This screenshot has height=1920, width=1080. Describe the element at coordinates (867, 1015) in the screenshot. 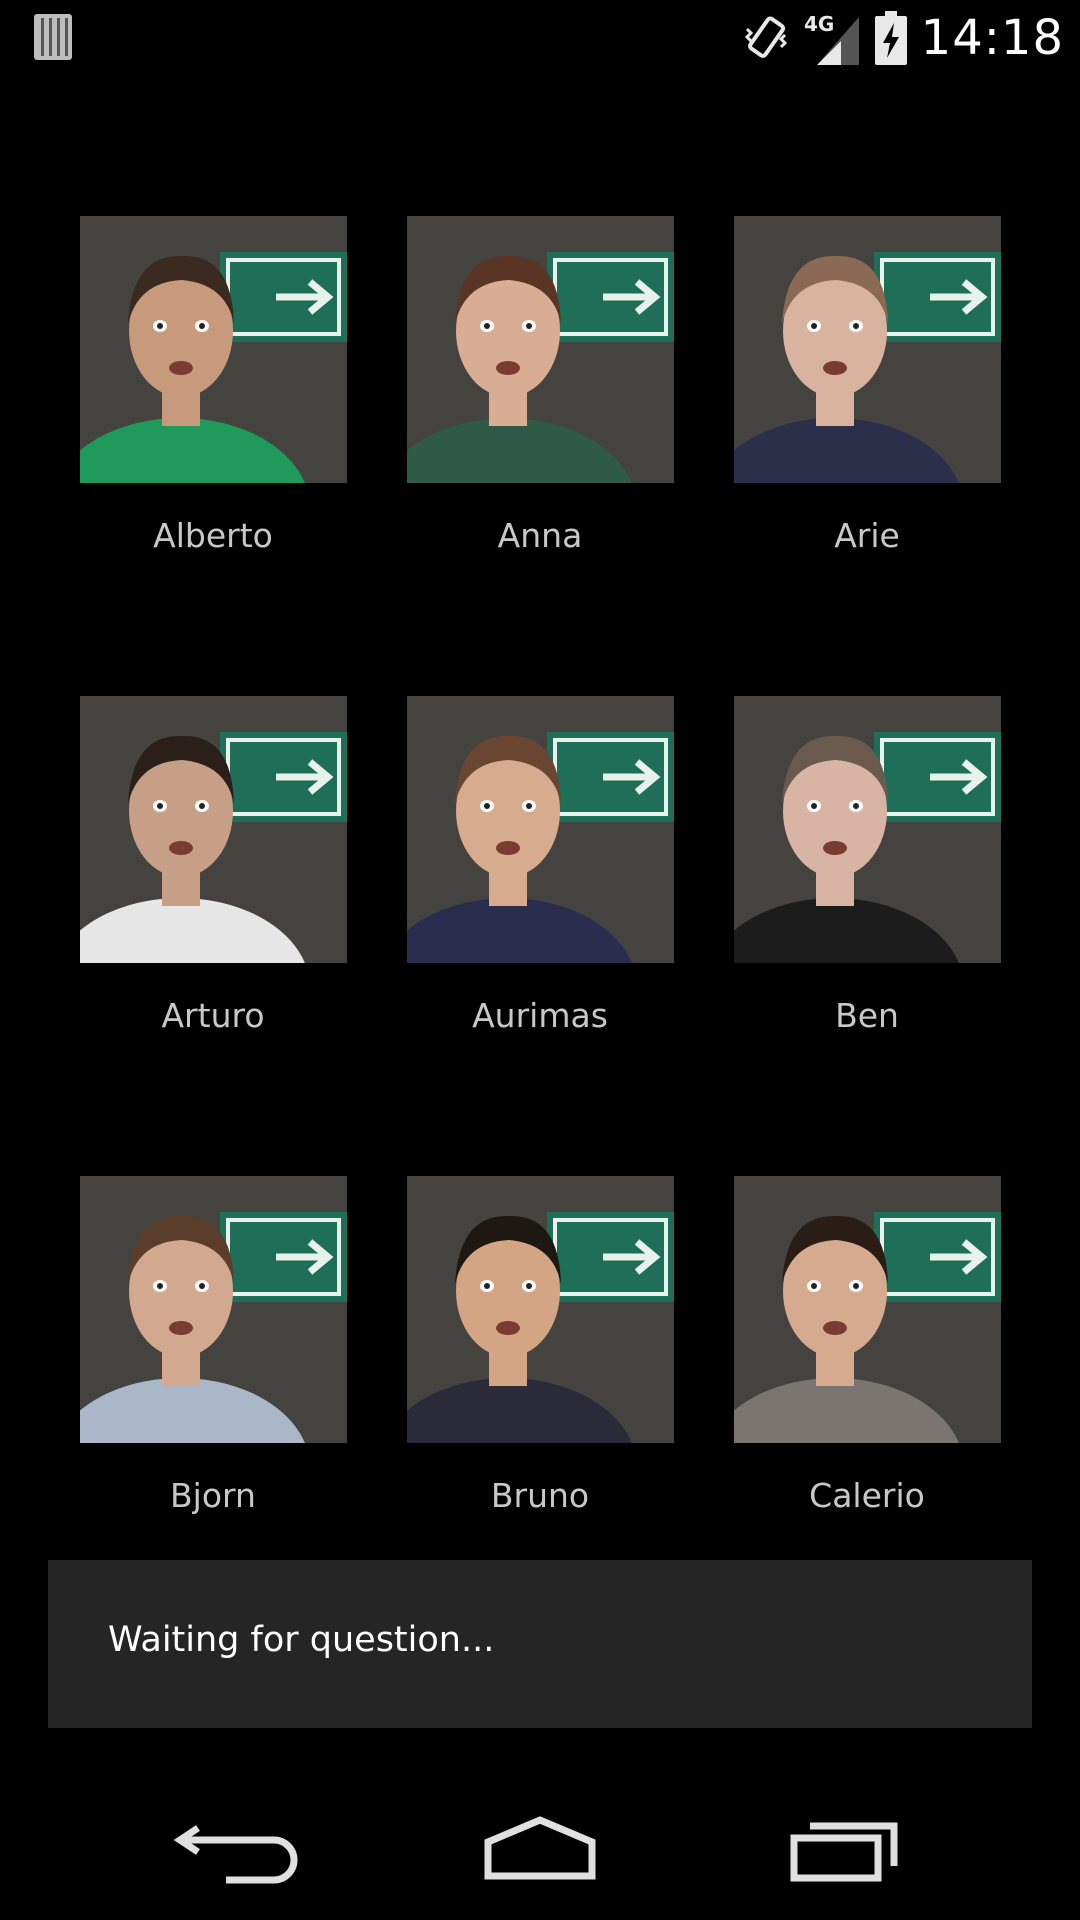

I see `person-name: Ben` at that location.